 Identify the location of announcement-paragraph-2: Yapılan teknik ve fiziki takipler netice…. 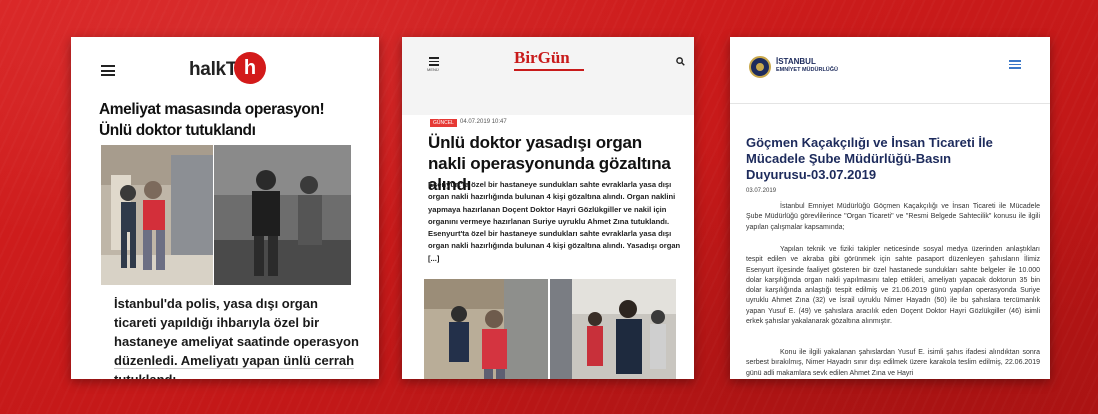
(893, 286).